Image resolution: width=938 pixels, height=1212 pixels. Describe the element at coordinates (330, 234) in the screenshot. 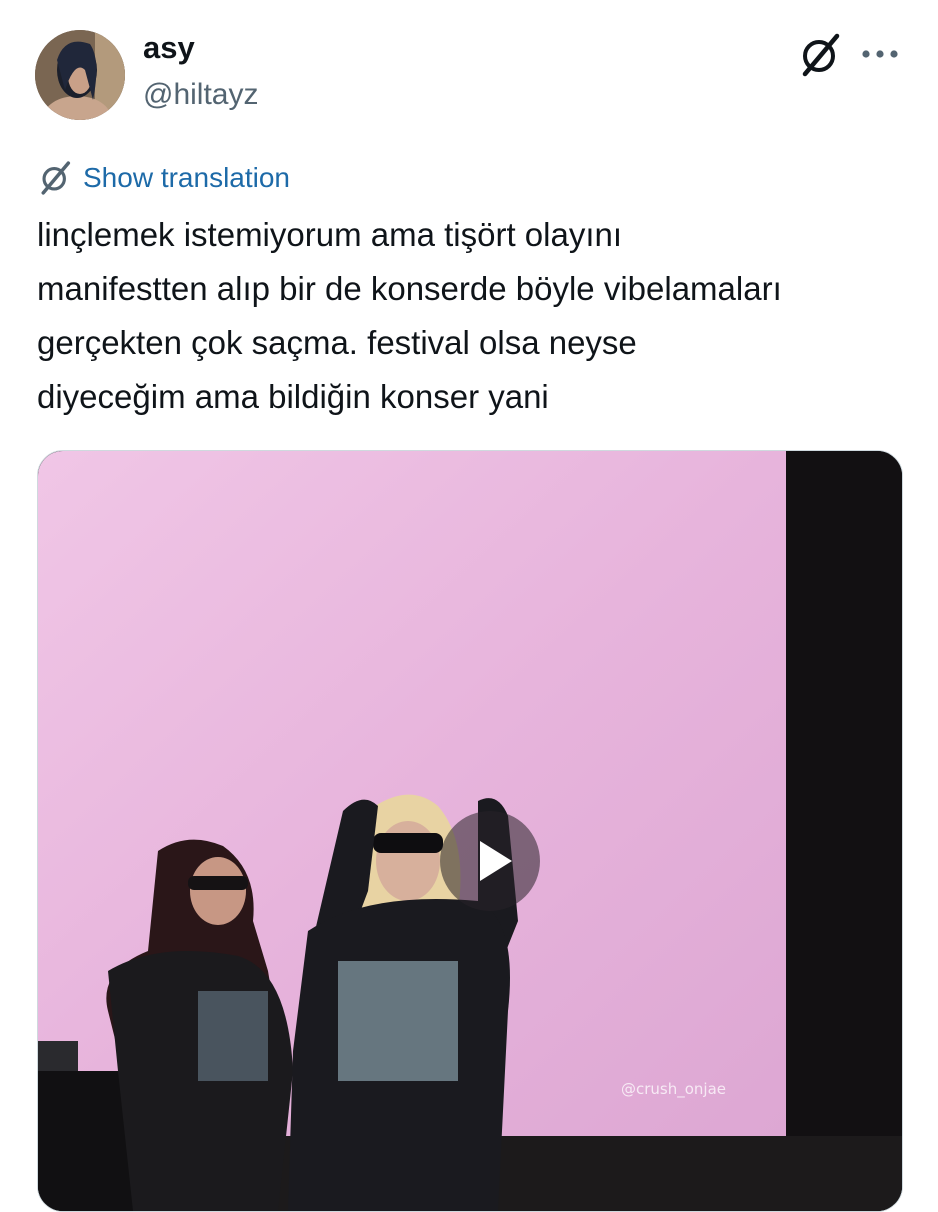

I see `tweet-line: linçlemek istemiyorum ama tişört olayını` at that location.